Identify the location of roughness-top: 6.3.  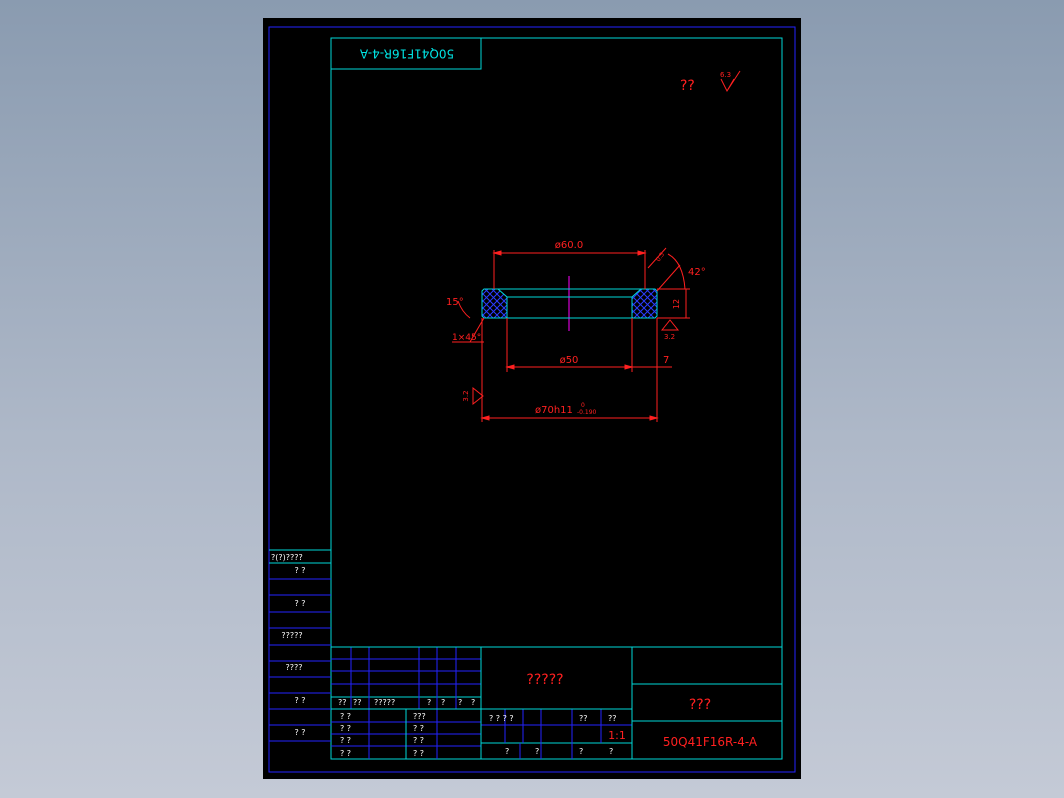
(725, 75).